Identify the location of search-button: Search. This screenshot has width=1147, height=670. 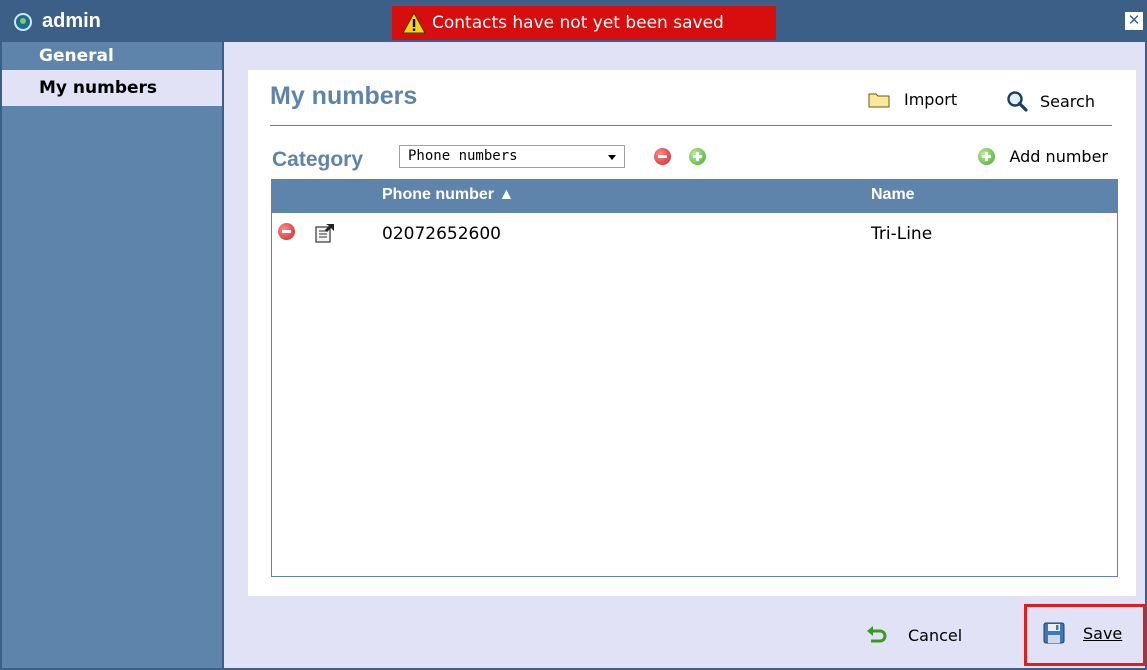
(1050, 101).